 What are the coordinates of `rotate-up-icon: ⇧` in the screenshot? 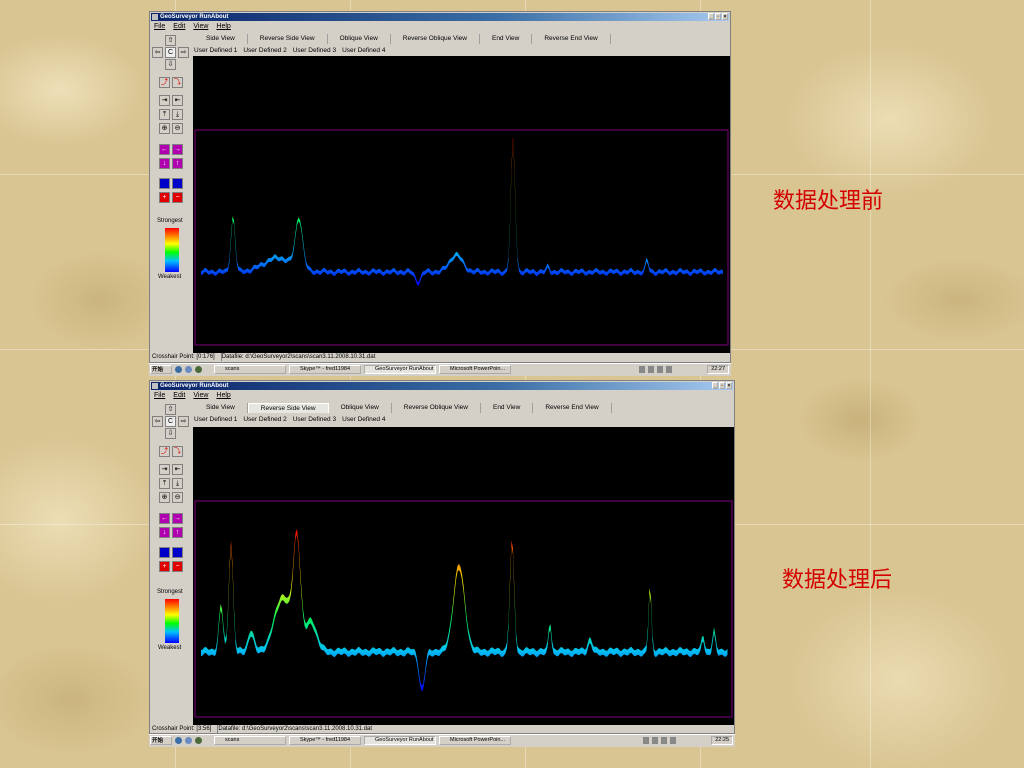 It's located at (170, 409).